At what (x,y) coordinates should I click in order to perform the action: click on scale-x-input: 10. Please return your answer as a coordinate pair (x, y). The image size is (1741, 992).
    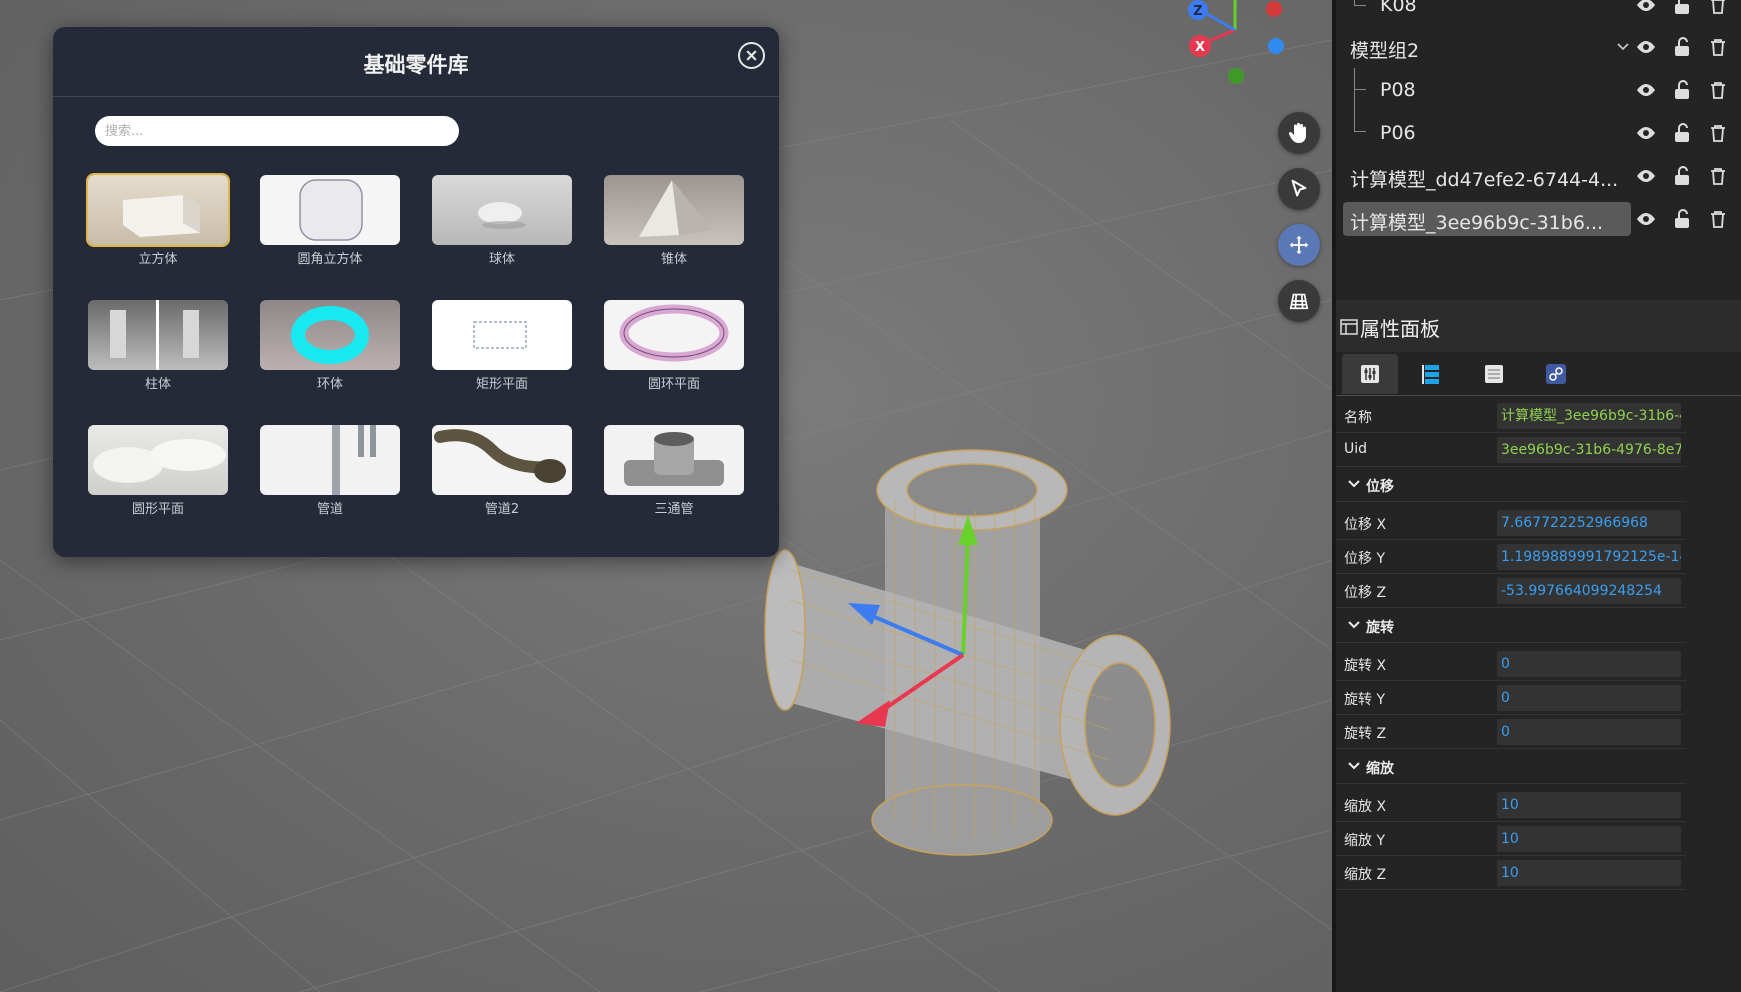
    Looking at the image, I should click on (1589, 805).